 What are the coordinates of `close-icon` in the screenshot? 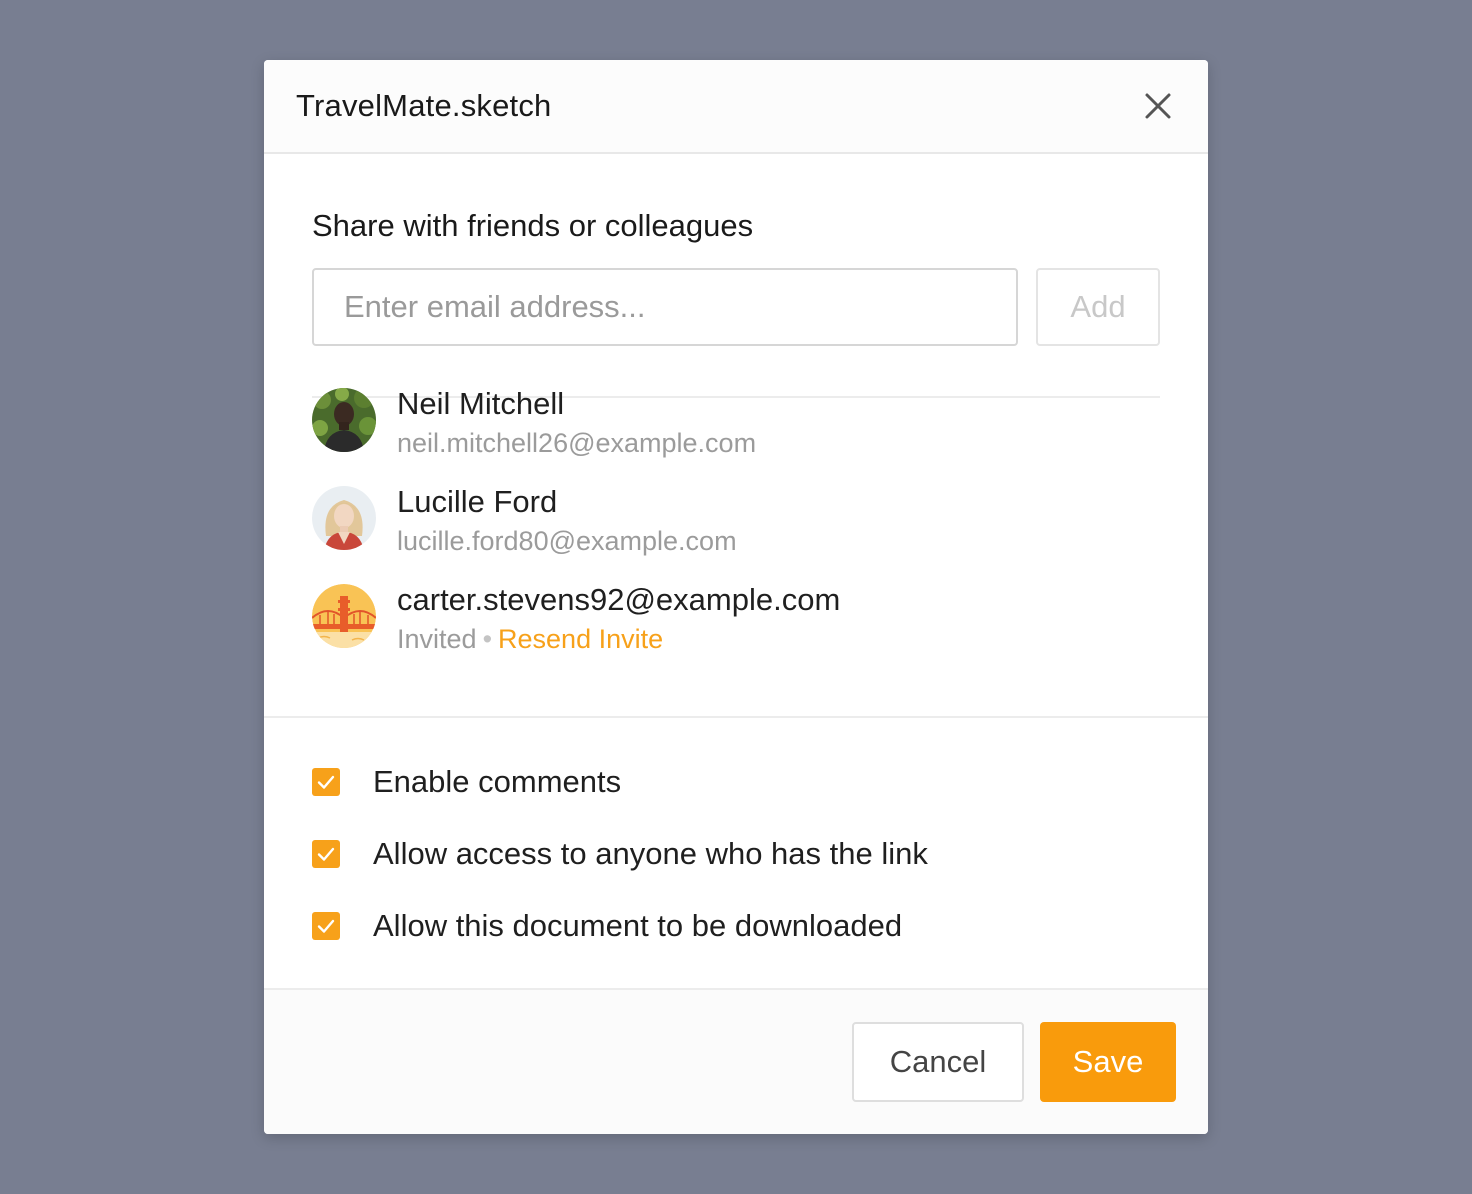 It's located at (1158, 106).